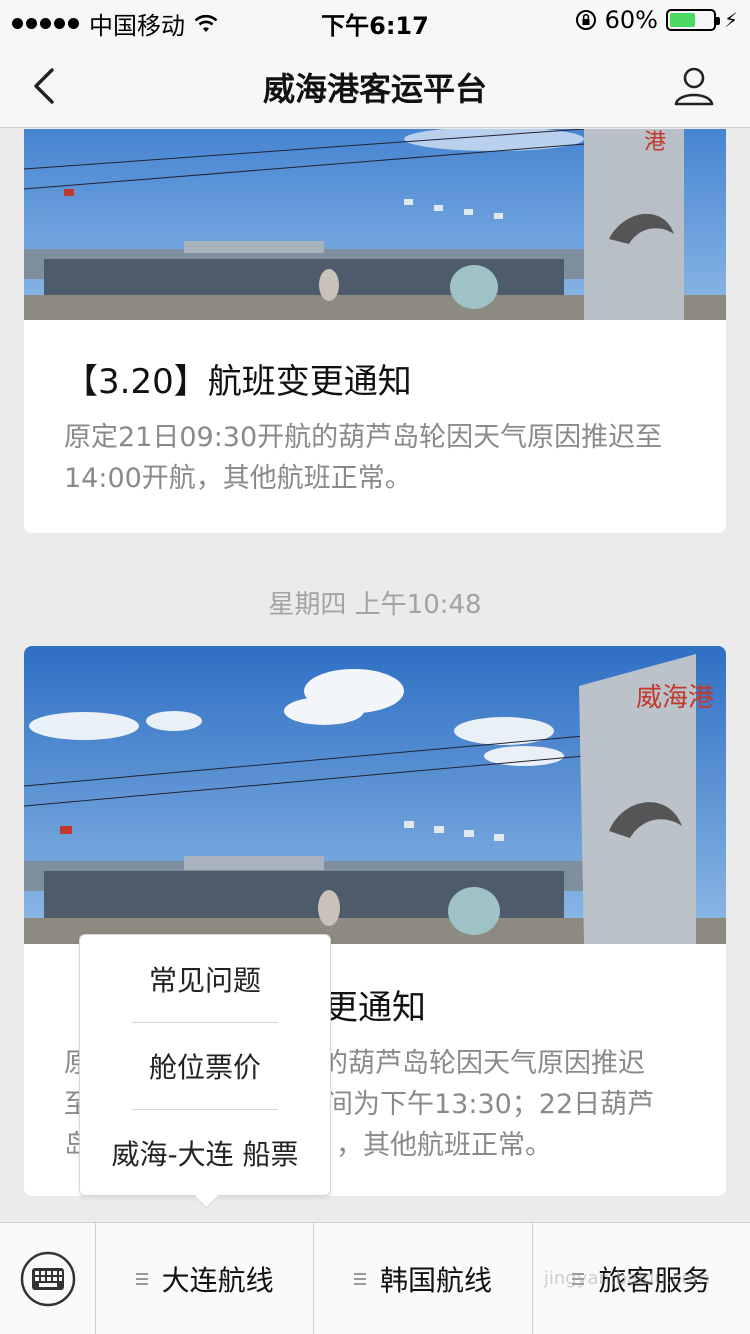 Image resolution: width=750 pixels, height=1334 pixels. Describe the element at coordinates (682, 20) in the screenshot. I see `battery-fill` at that location.